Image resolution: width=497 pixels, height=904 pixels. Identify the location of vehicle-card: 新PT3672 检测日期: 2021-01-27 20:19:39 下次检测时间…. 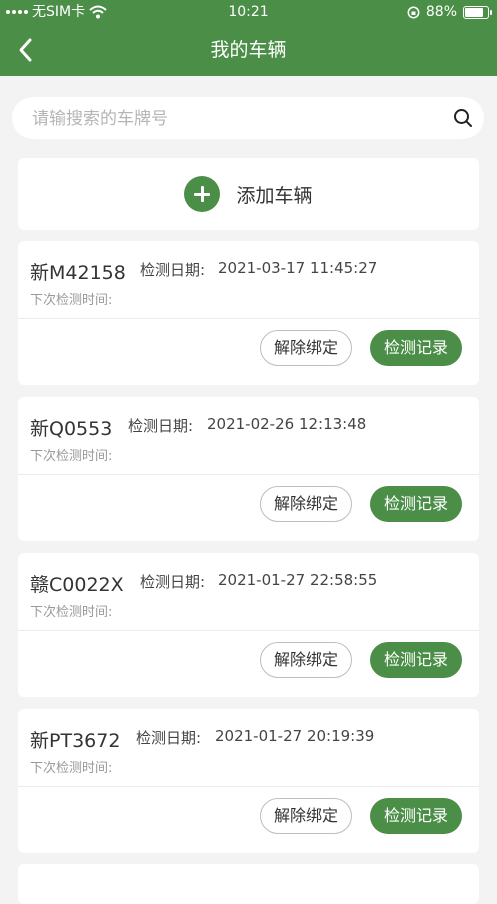
(248, 781).